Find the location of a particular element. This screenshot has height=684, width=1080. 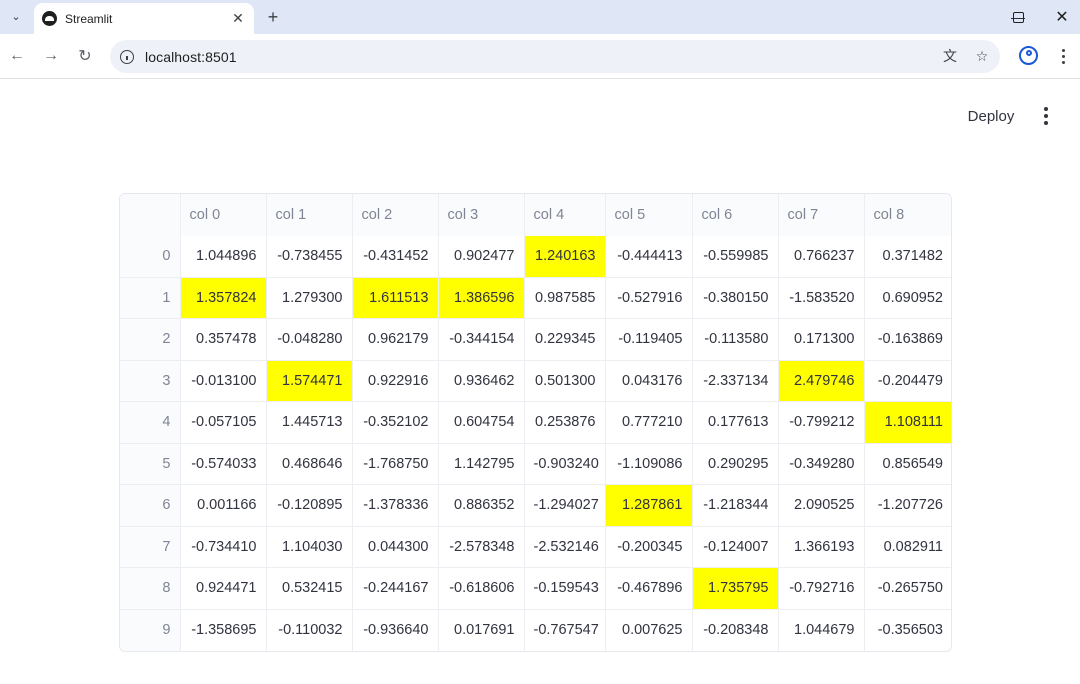

table-cell: 0.690952 is located at coordinates (907, 298).